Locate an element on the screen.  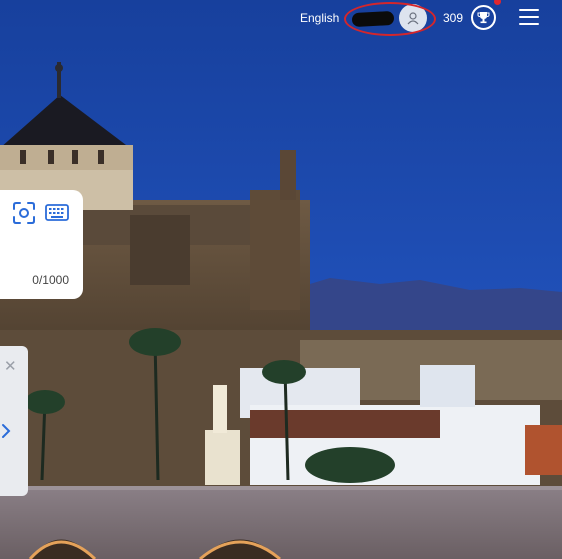
chevron-right-icon is located at coordinates (6, 431).